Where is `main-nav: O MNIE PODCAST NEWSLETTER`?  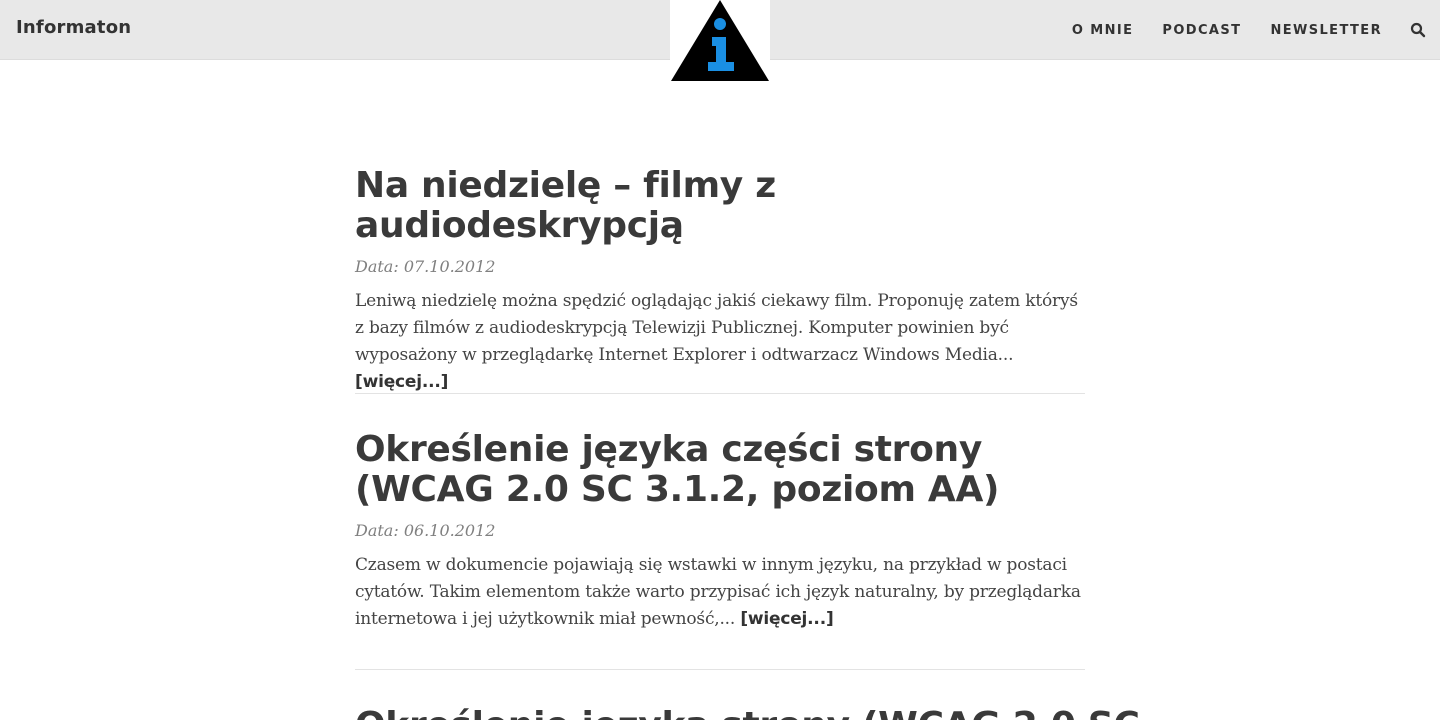 main-nav: O MNIE PODCAST NEWSLETTER is located at coordinates (1234, 30).